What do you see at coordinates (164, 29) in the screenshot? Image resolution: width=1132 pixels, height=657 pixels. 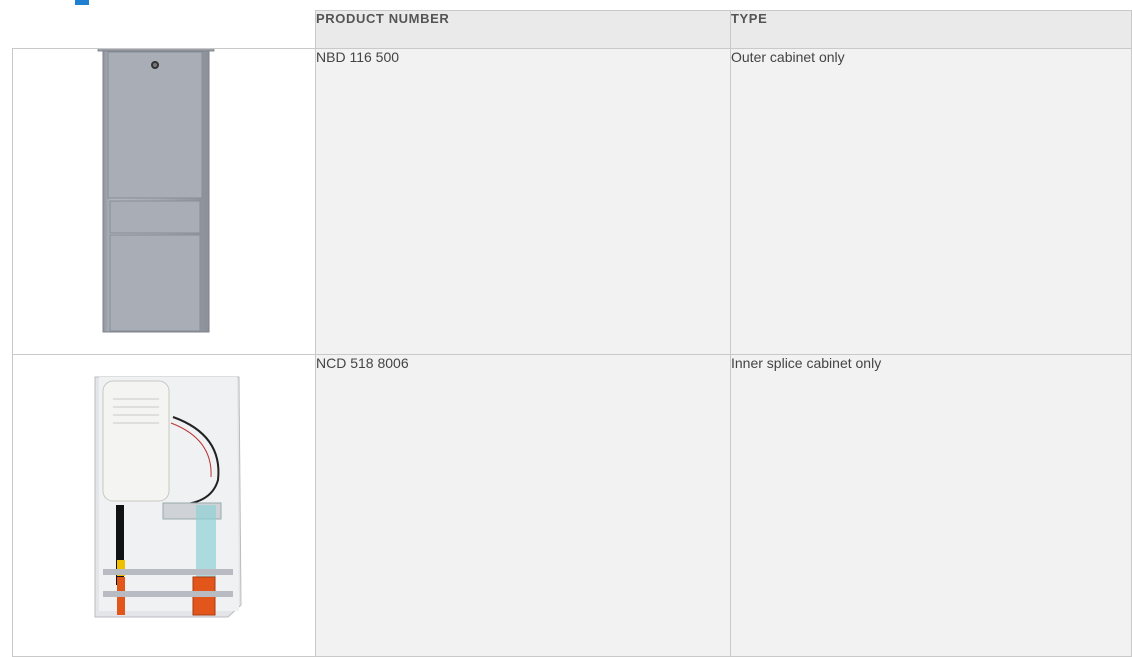 I see `header-image` at bounding box center [164, 29].